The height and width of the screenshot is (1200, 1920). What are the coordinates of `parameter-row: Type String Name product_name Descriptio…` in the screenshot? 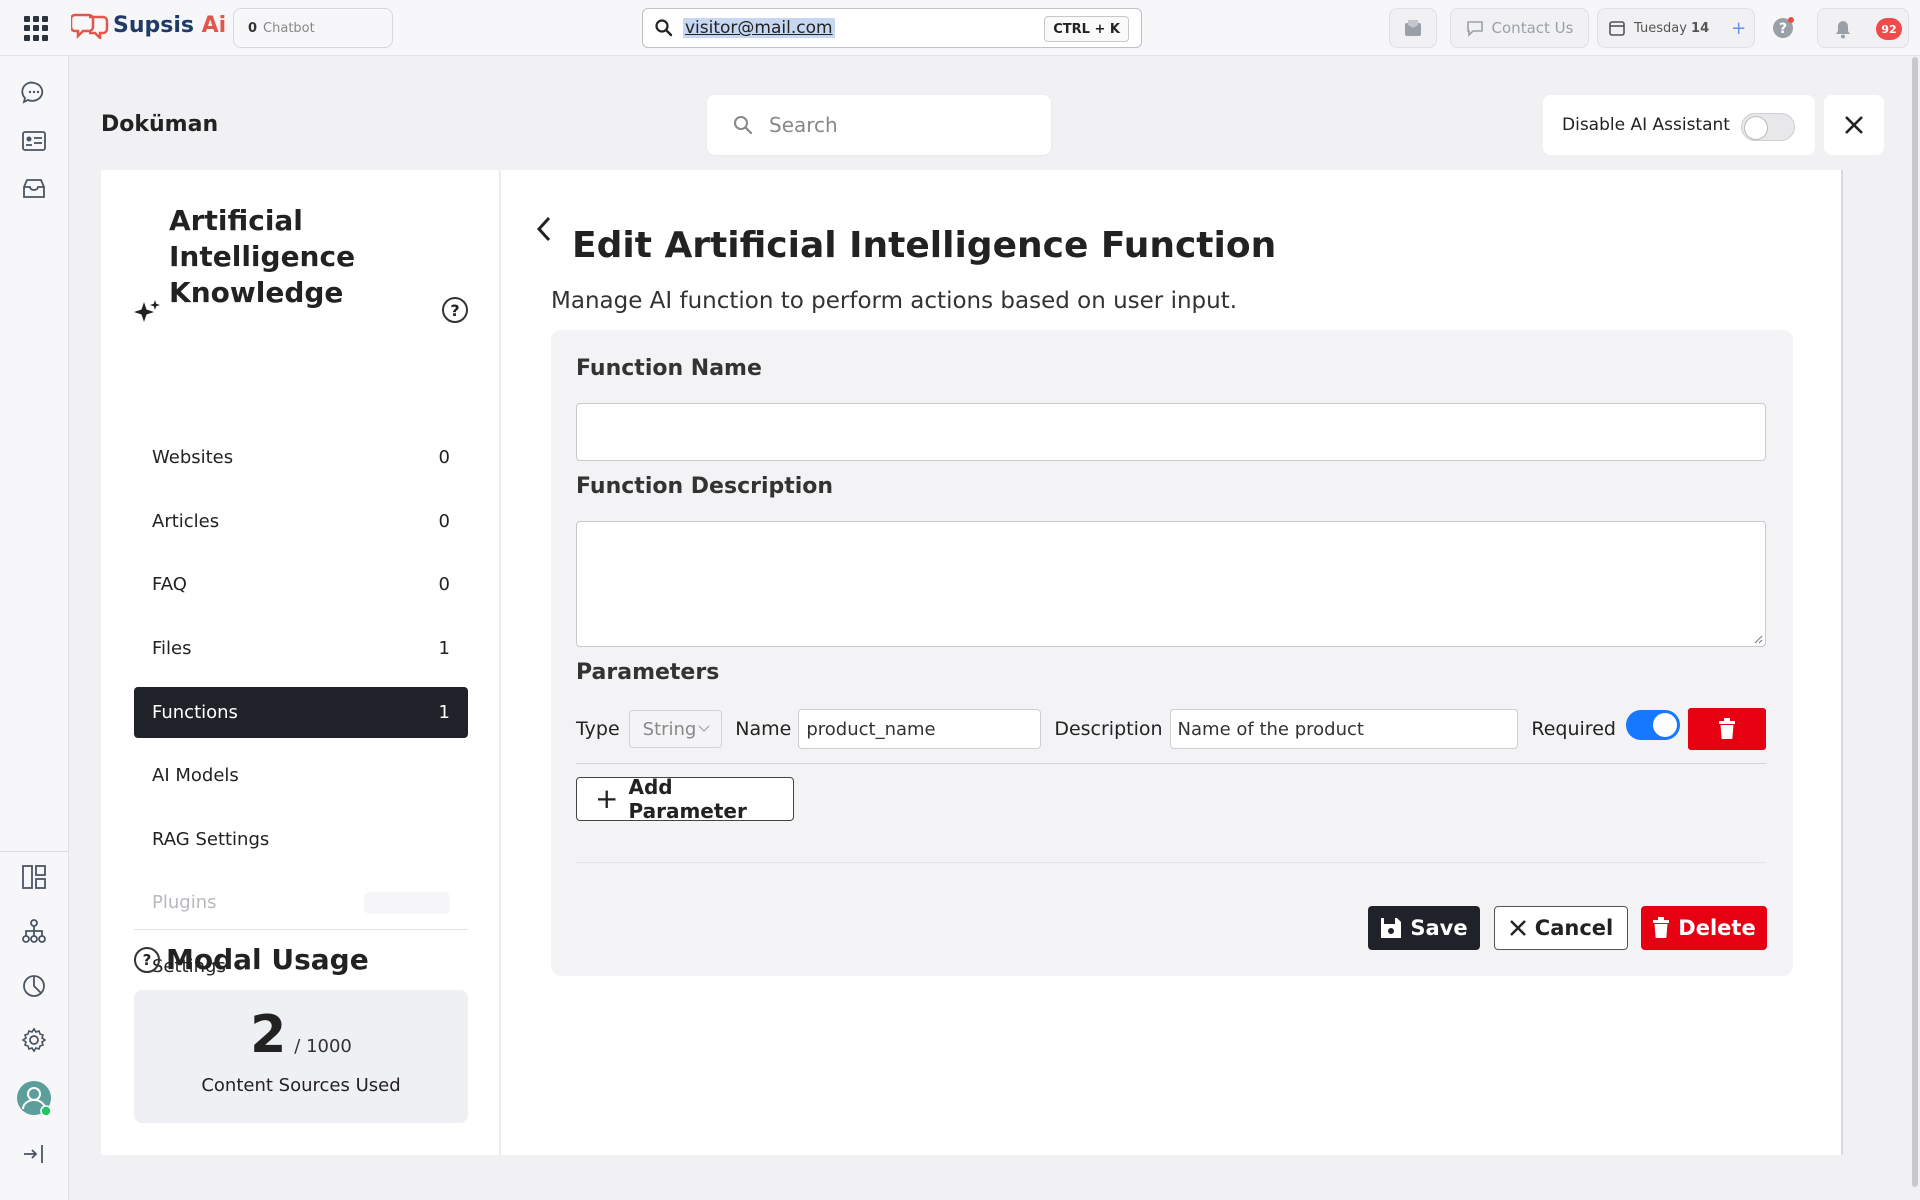 It's located at (1171, 729).